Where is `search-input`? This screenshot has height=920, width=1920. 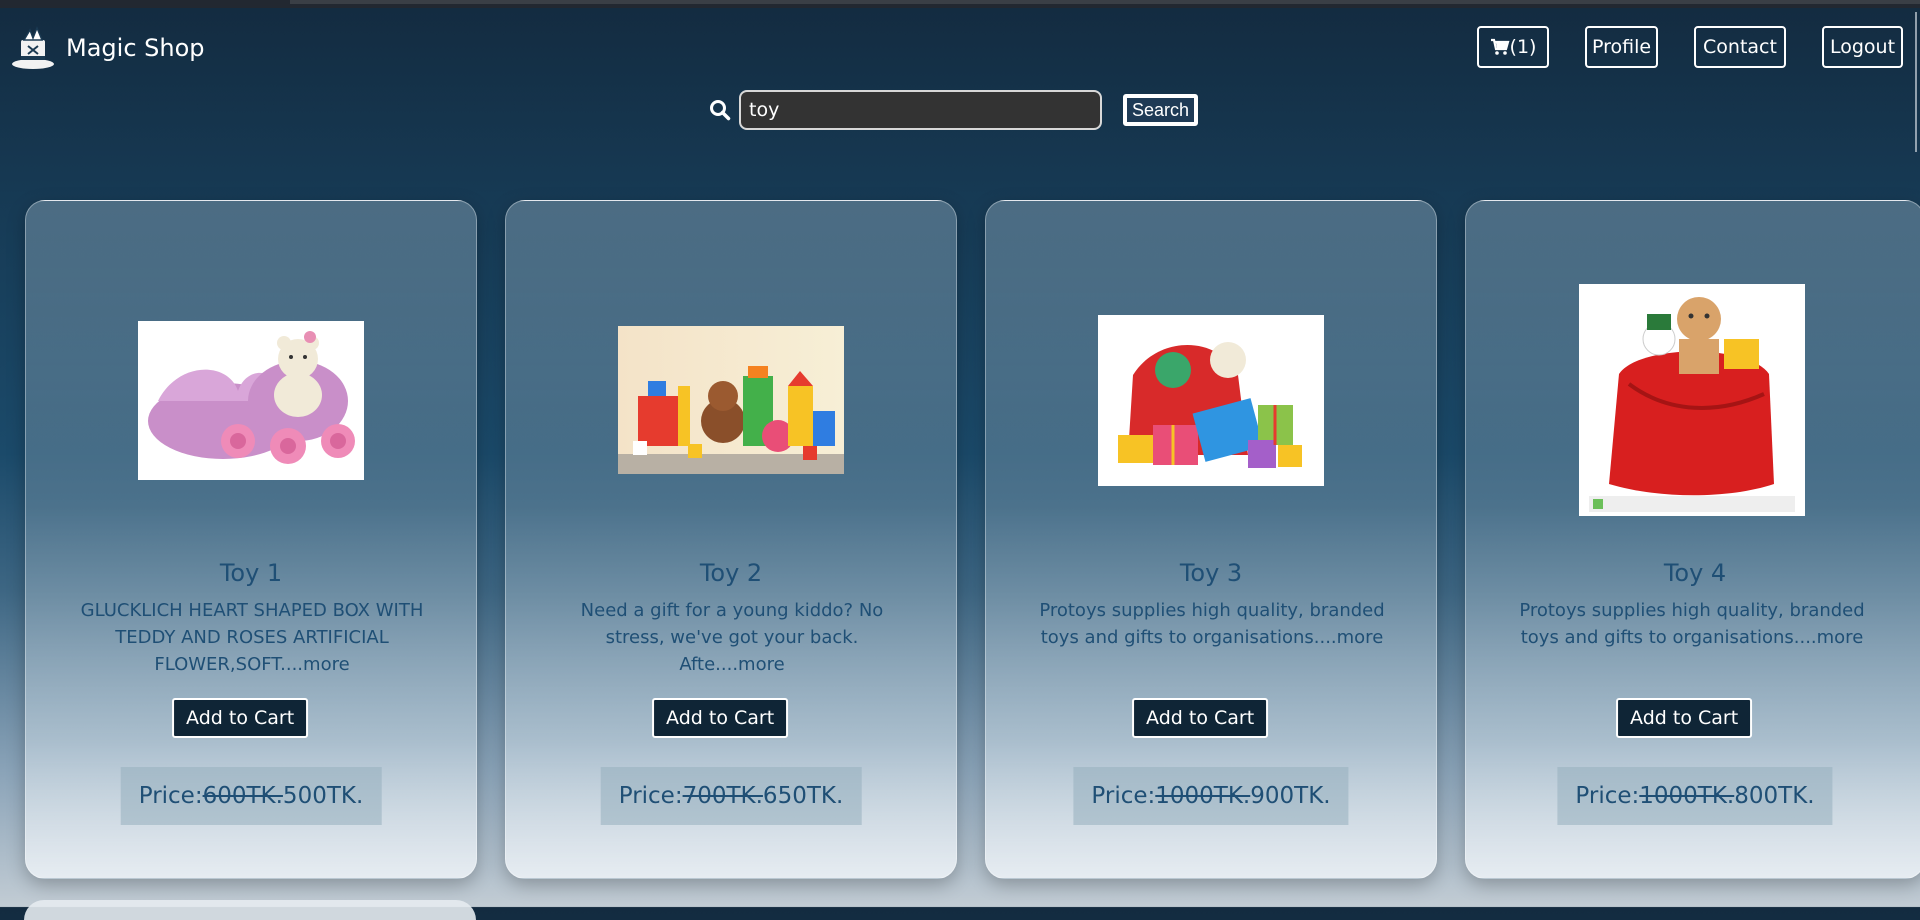
search-input is located at coordinates (920, 110).